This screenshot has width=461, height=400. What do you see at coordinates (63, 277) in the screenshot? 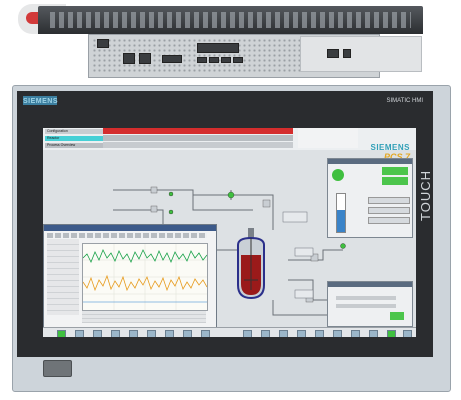
I see `trend-legend-table` at bounding box center [63, 277].